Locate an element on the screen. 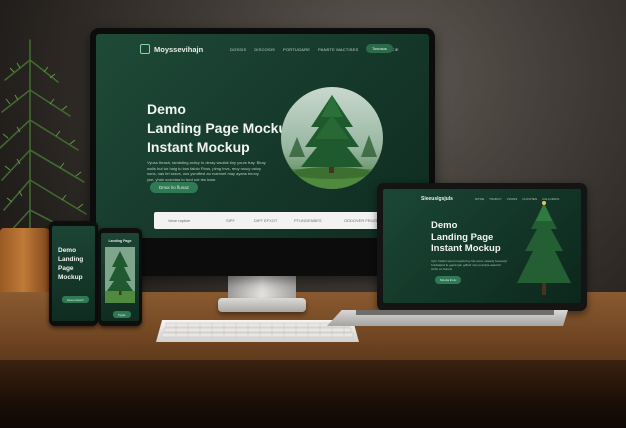 This screenshot has width=626, height=428. pine-tree-illustration is located at coordinates (332, 142).